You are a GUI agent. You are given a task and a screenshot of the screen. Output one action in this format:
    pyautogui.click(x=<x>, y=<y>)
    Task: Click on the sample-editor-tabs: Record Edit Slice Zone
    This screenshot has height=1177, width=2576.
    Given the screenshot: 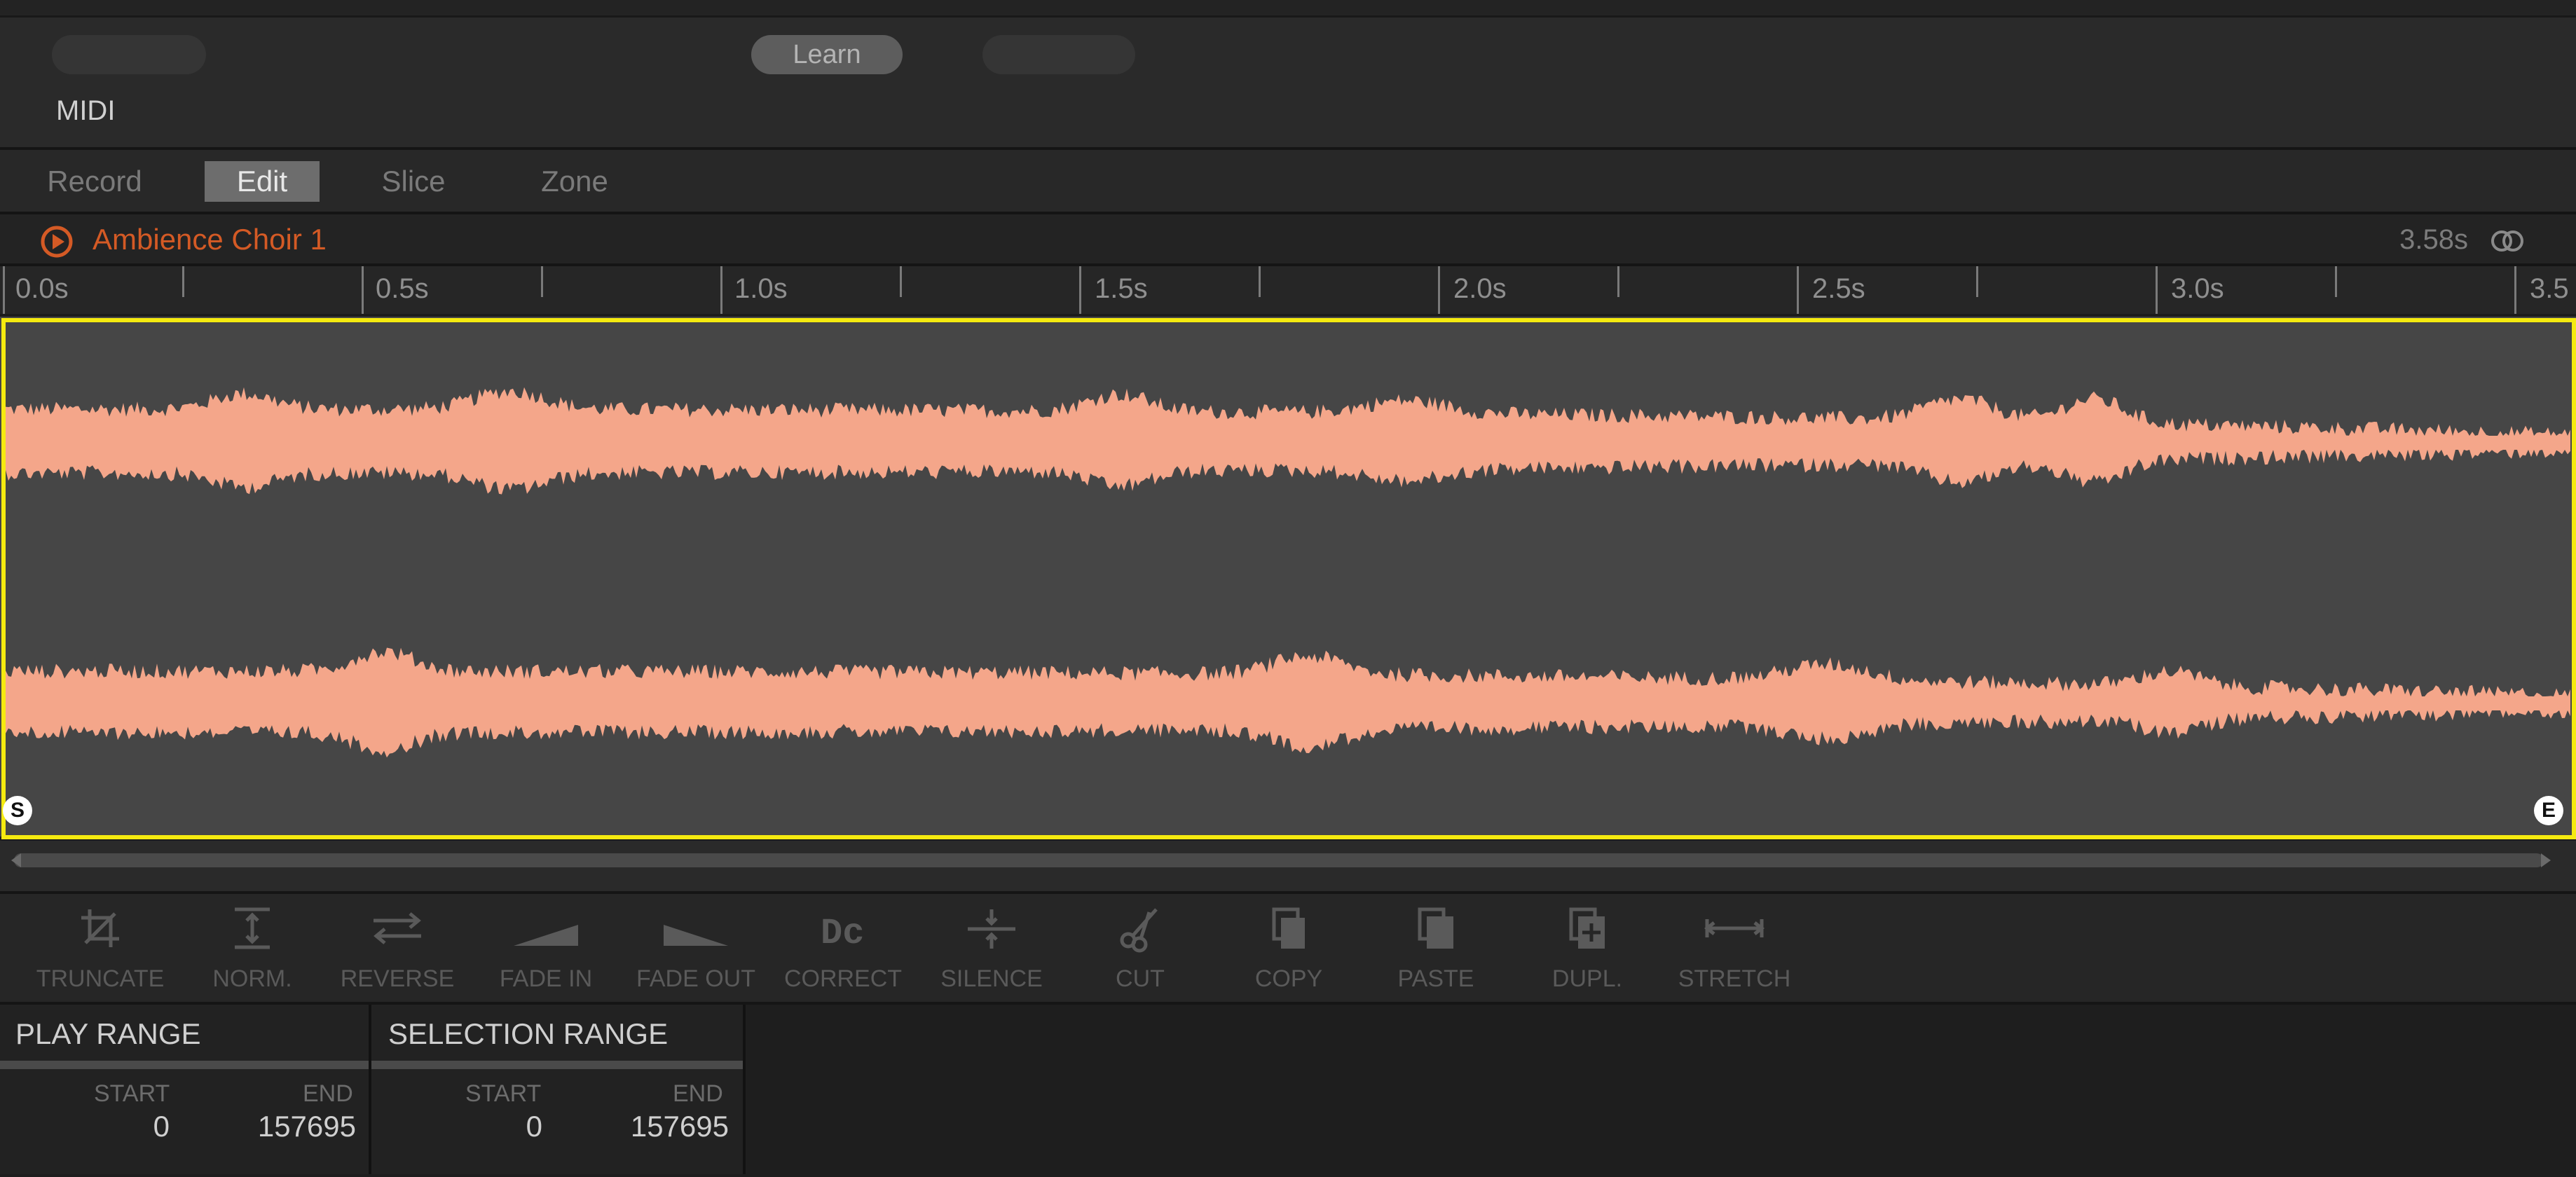 What is the action you would take?
    pyautogui.click(x=1288, y=182)
    